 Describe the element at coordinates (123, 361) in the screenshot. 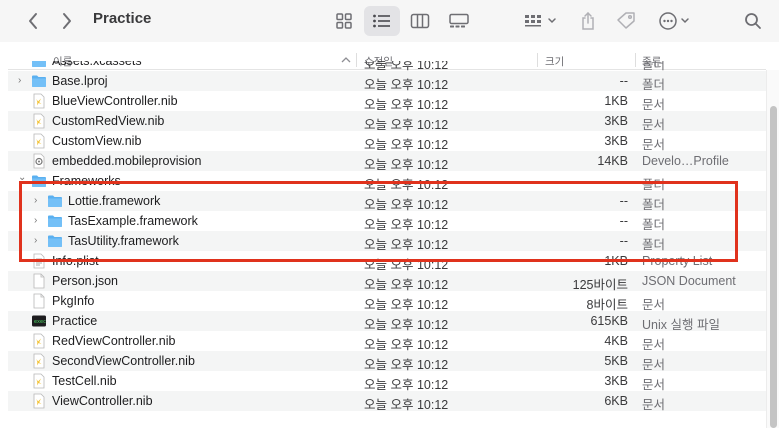

I see `file-name: SecondViewController.nib` at that location.